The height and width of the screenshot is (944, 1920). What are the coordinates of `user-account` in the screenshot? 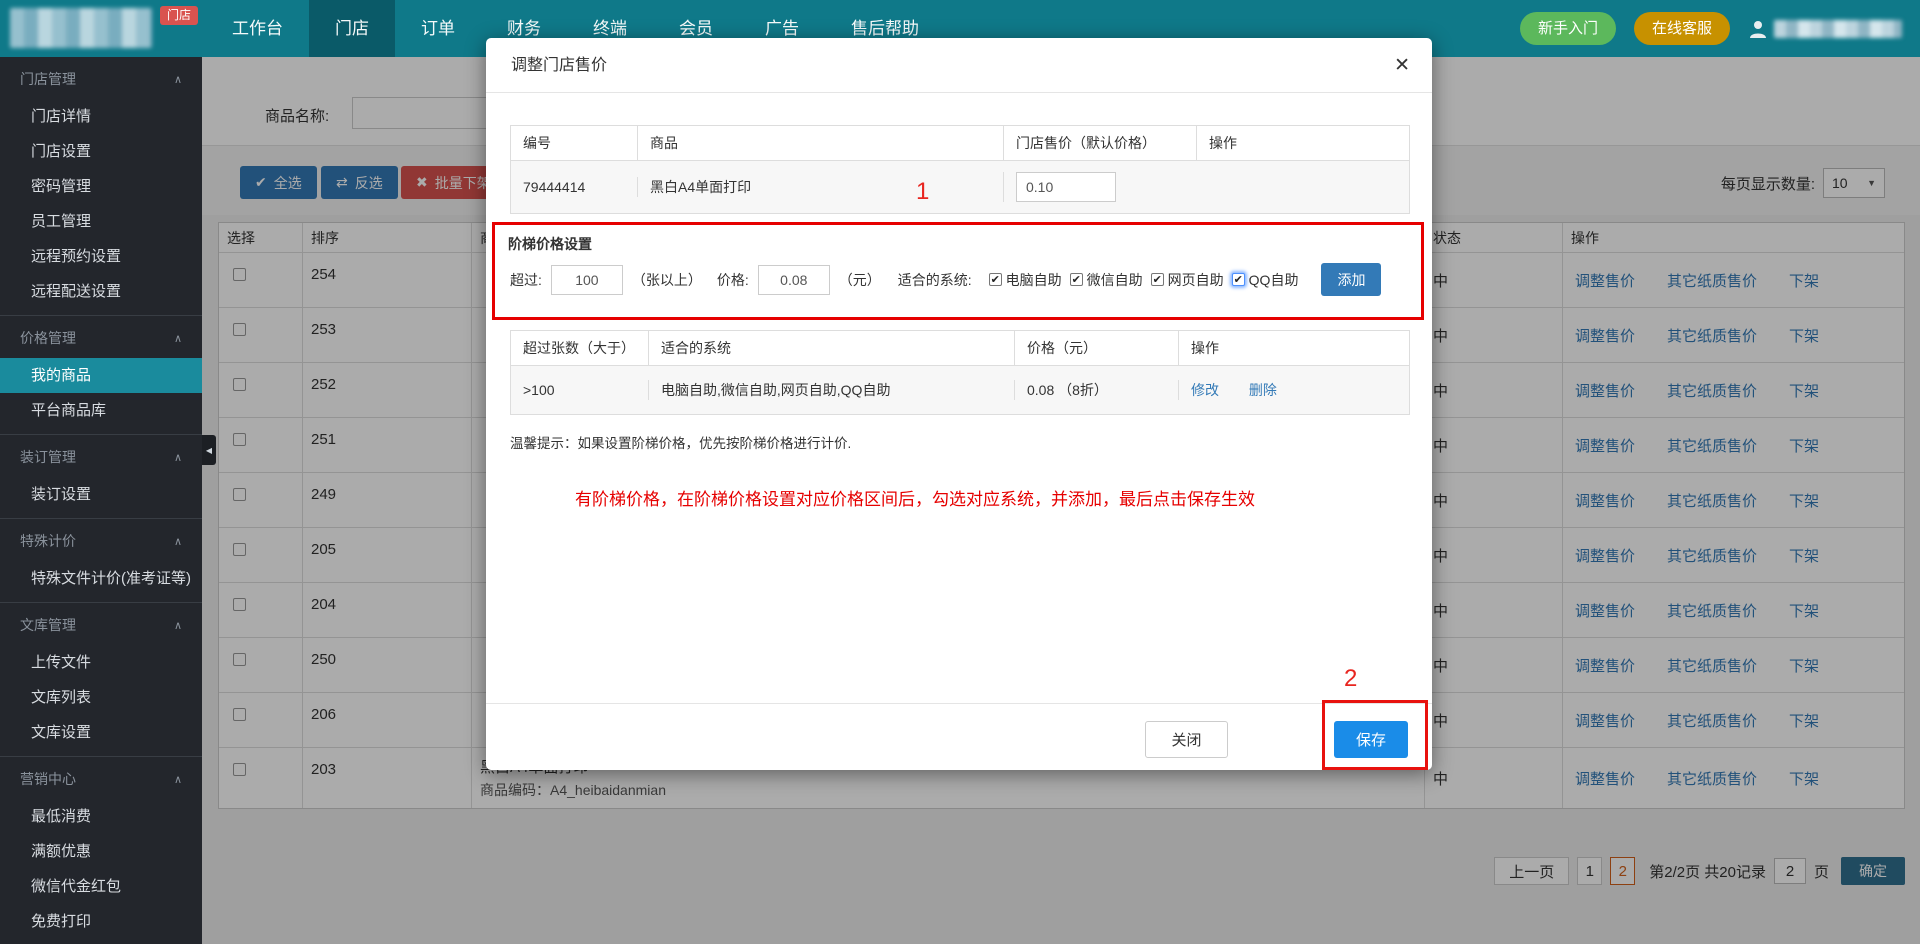 It's located at (1825, 29).